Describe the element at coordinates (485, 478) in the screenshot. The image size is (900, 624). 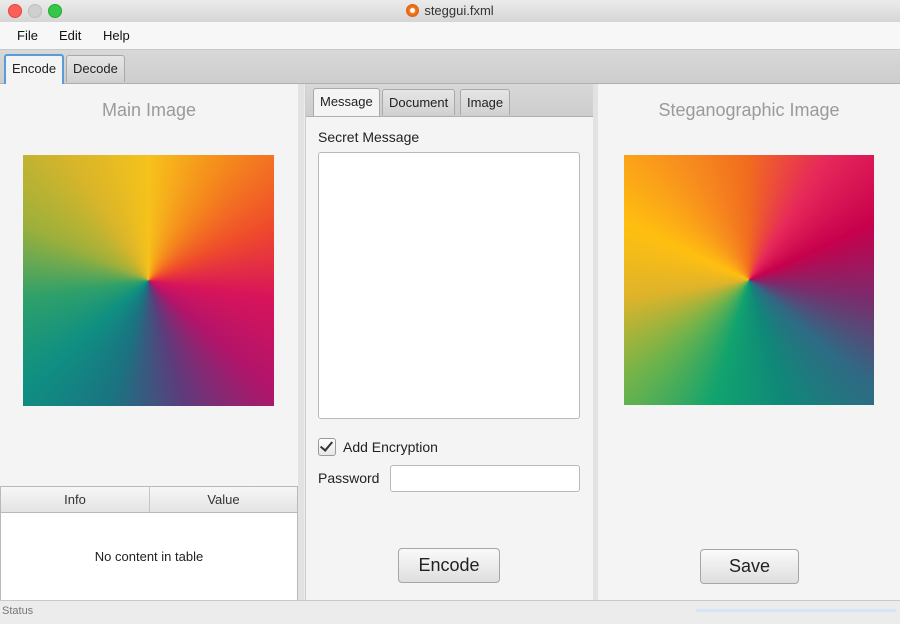
I see `password-field` at that location.